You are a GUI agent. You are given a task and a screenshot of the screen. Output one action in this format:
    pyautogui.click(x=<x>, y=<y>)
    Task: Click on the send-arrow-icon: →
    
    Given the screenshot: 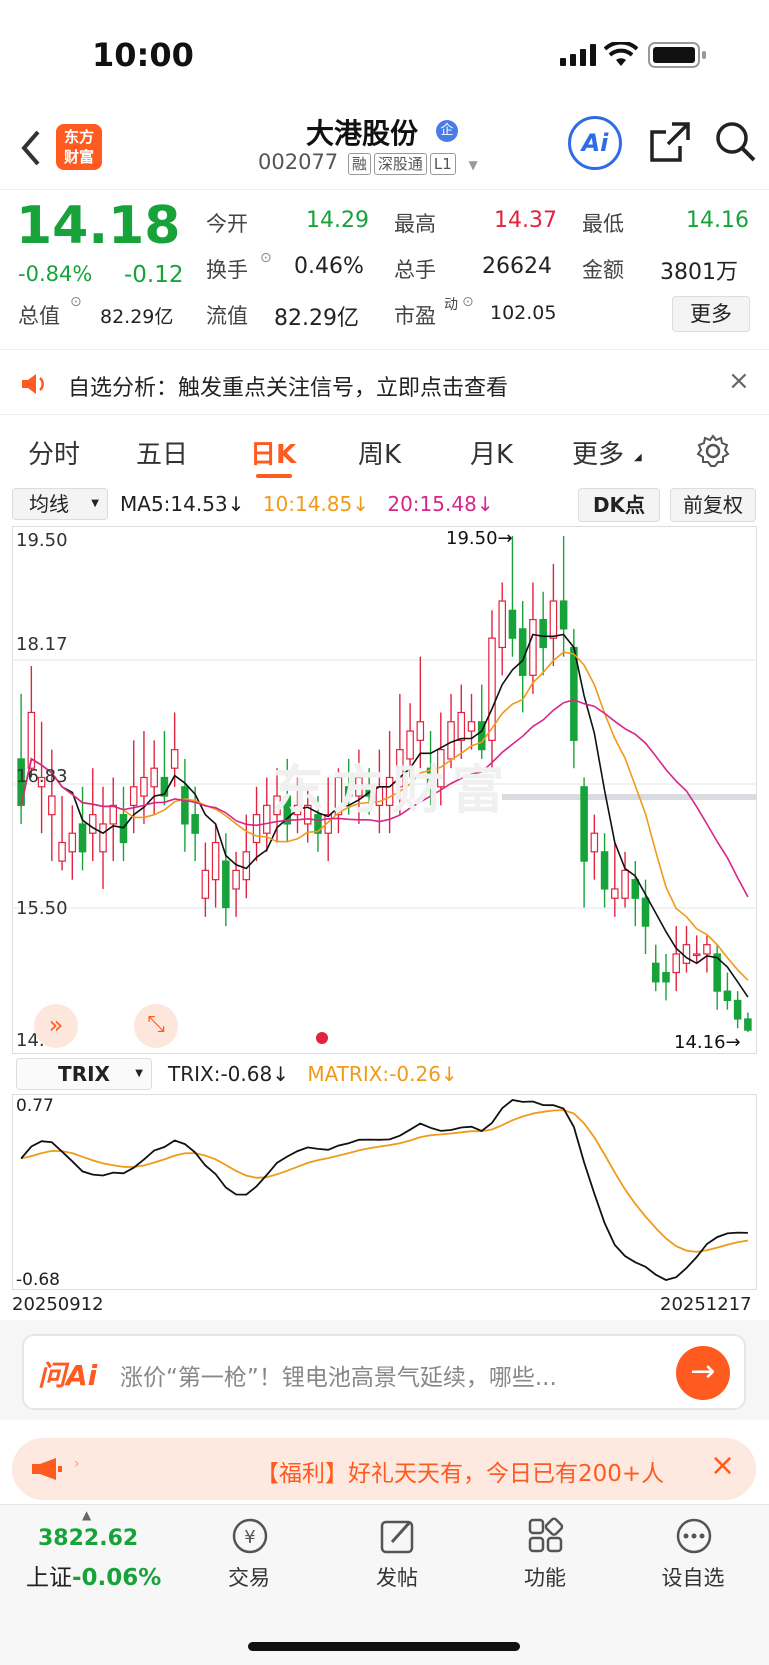 What is the action you would take?
    pyautogui.click(x=703, y=1373)
    